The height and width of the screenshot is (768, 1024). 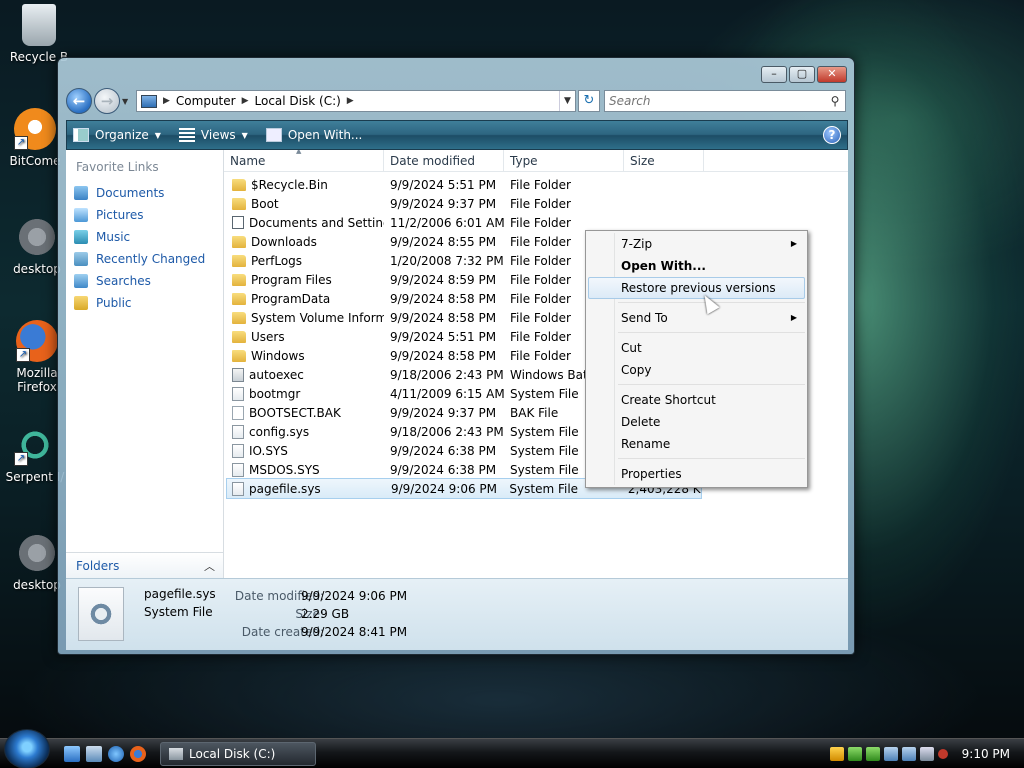 I want to click on column-header-label: Name, so click(x=248, y=161).